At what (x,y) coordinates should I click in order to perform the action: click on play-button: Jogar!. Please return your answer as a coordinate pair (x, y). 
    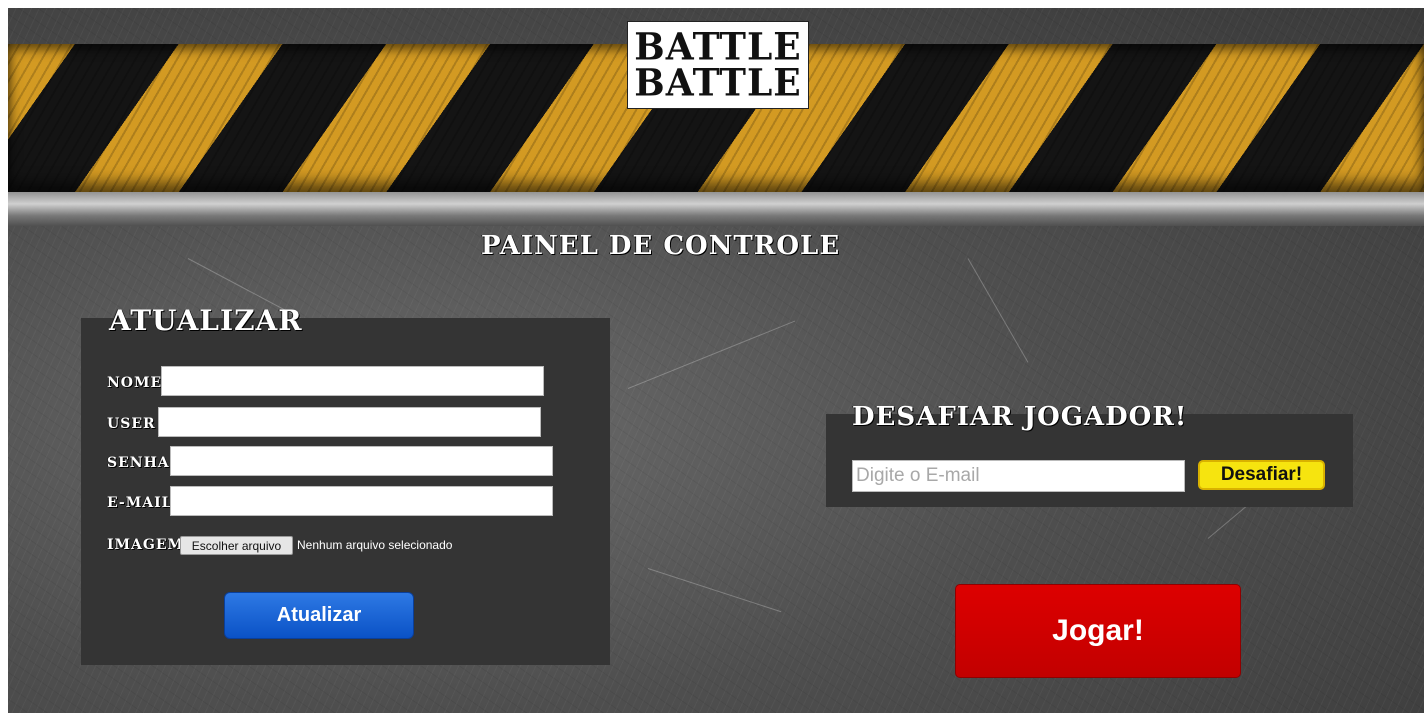
    Looking at the image, I should click on (1098, 631).